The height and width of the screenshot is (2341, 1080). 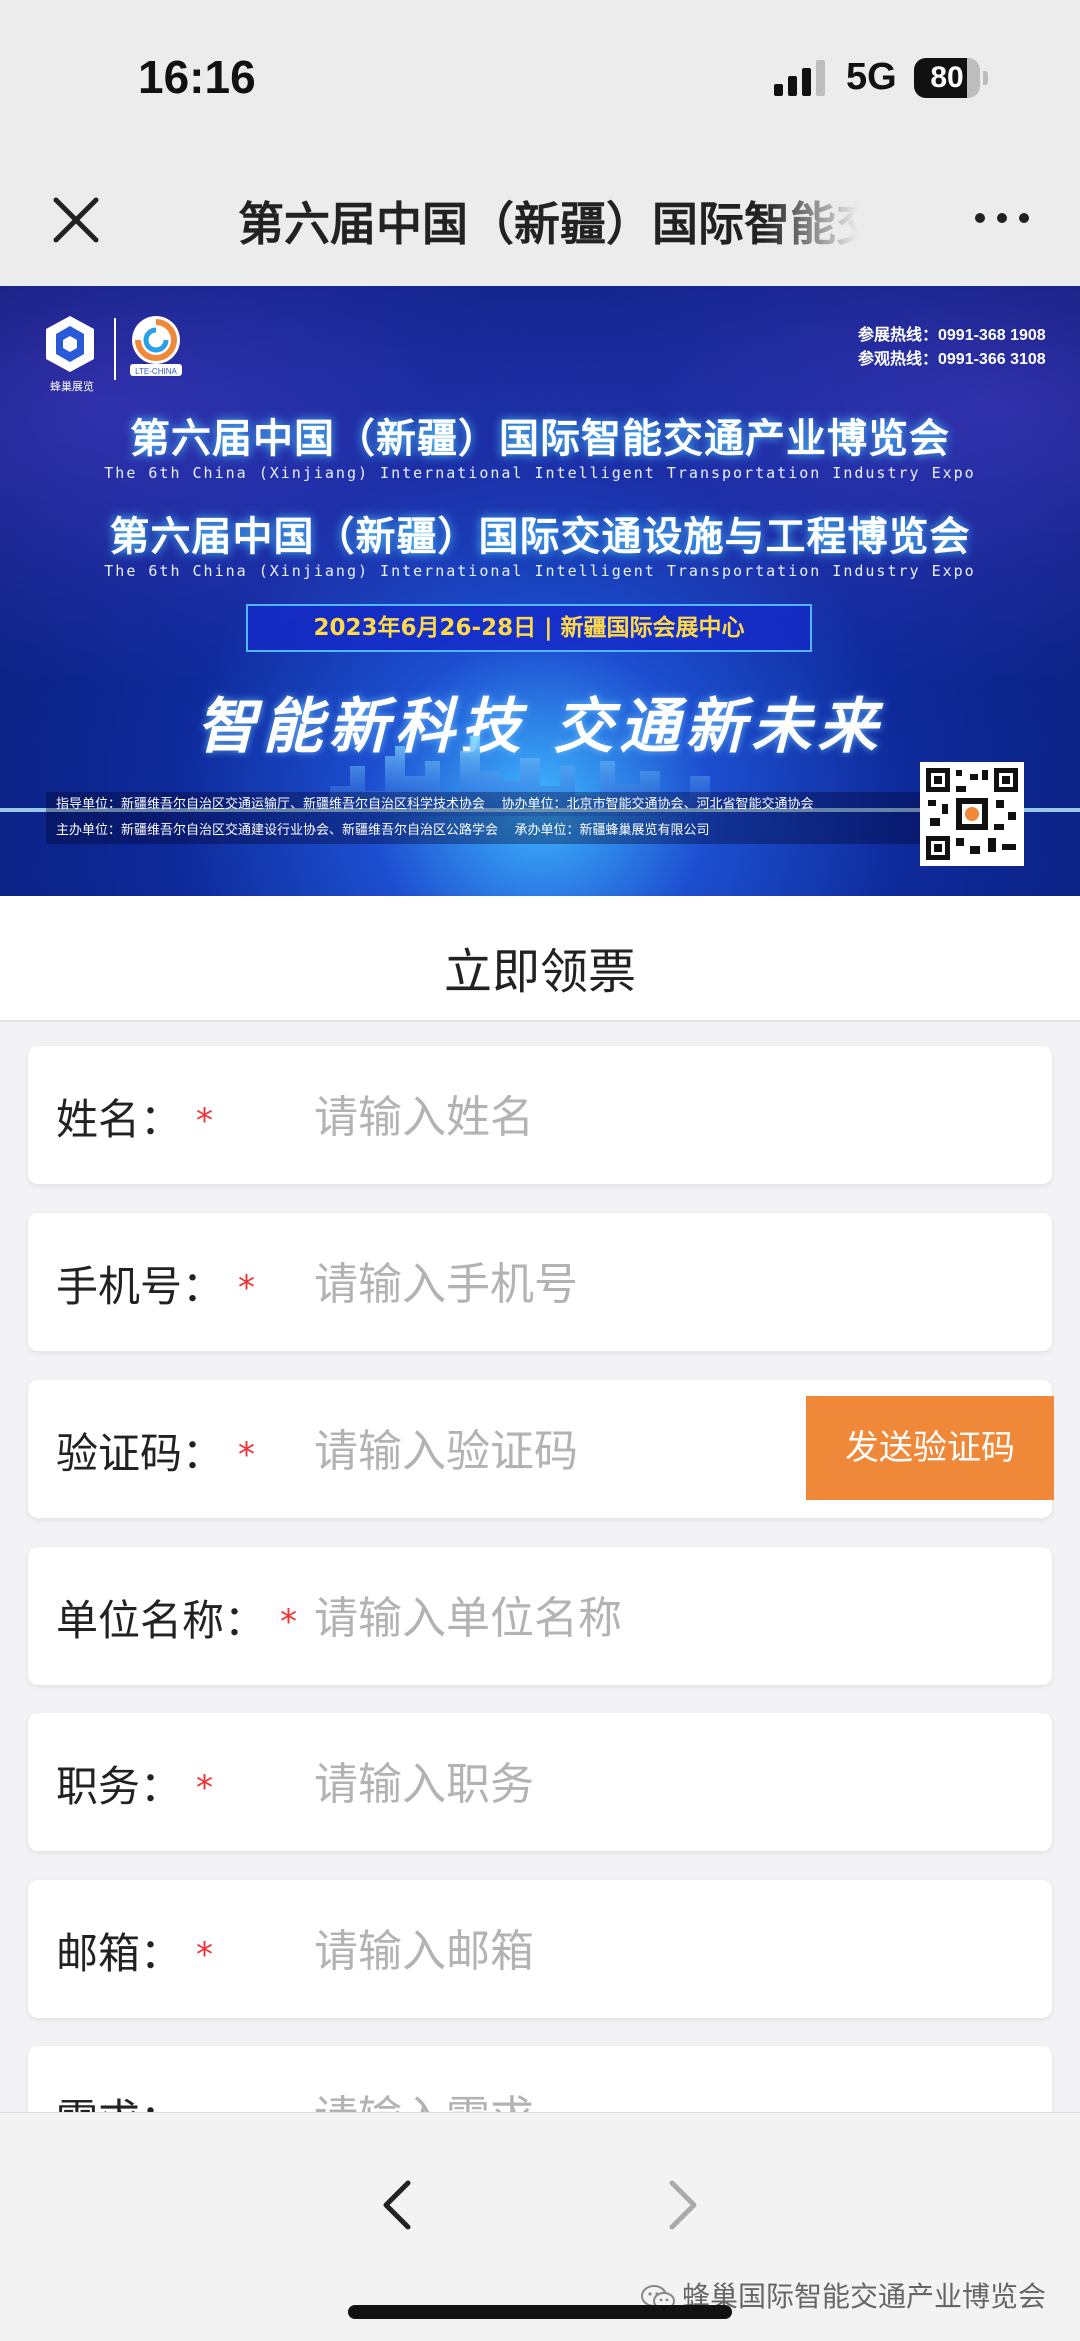 I want to click on company-input, so click(x=544, y=1618).